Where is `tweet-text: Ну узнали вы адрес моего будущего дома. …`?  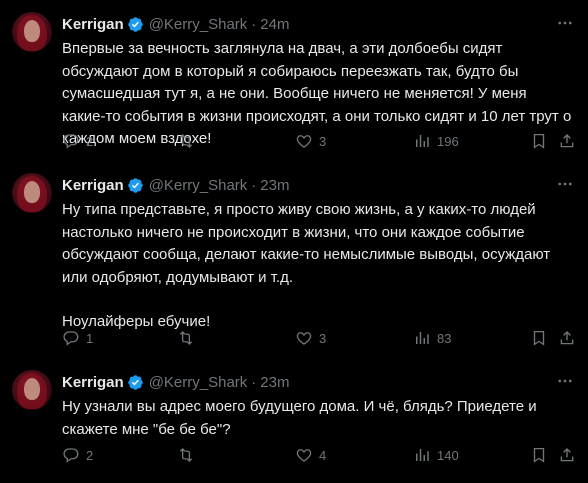
tweet-text: Ну узнали вы адрес моего будущего дома. … is located at coordinates (318, 418).